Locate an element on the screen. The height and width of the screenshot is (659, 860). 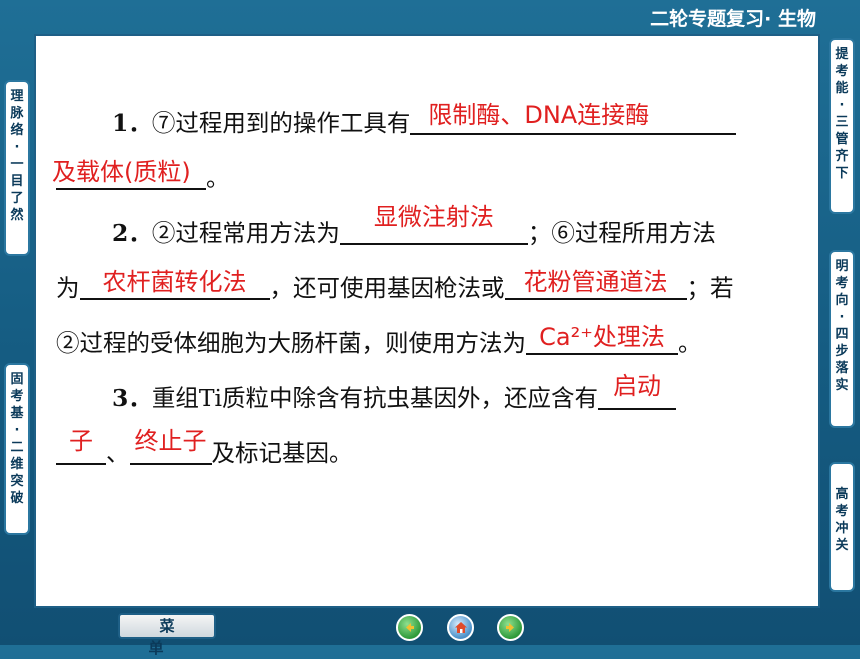
left-tab-1-char: 固 is located at coordinates (17, 379).